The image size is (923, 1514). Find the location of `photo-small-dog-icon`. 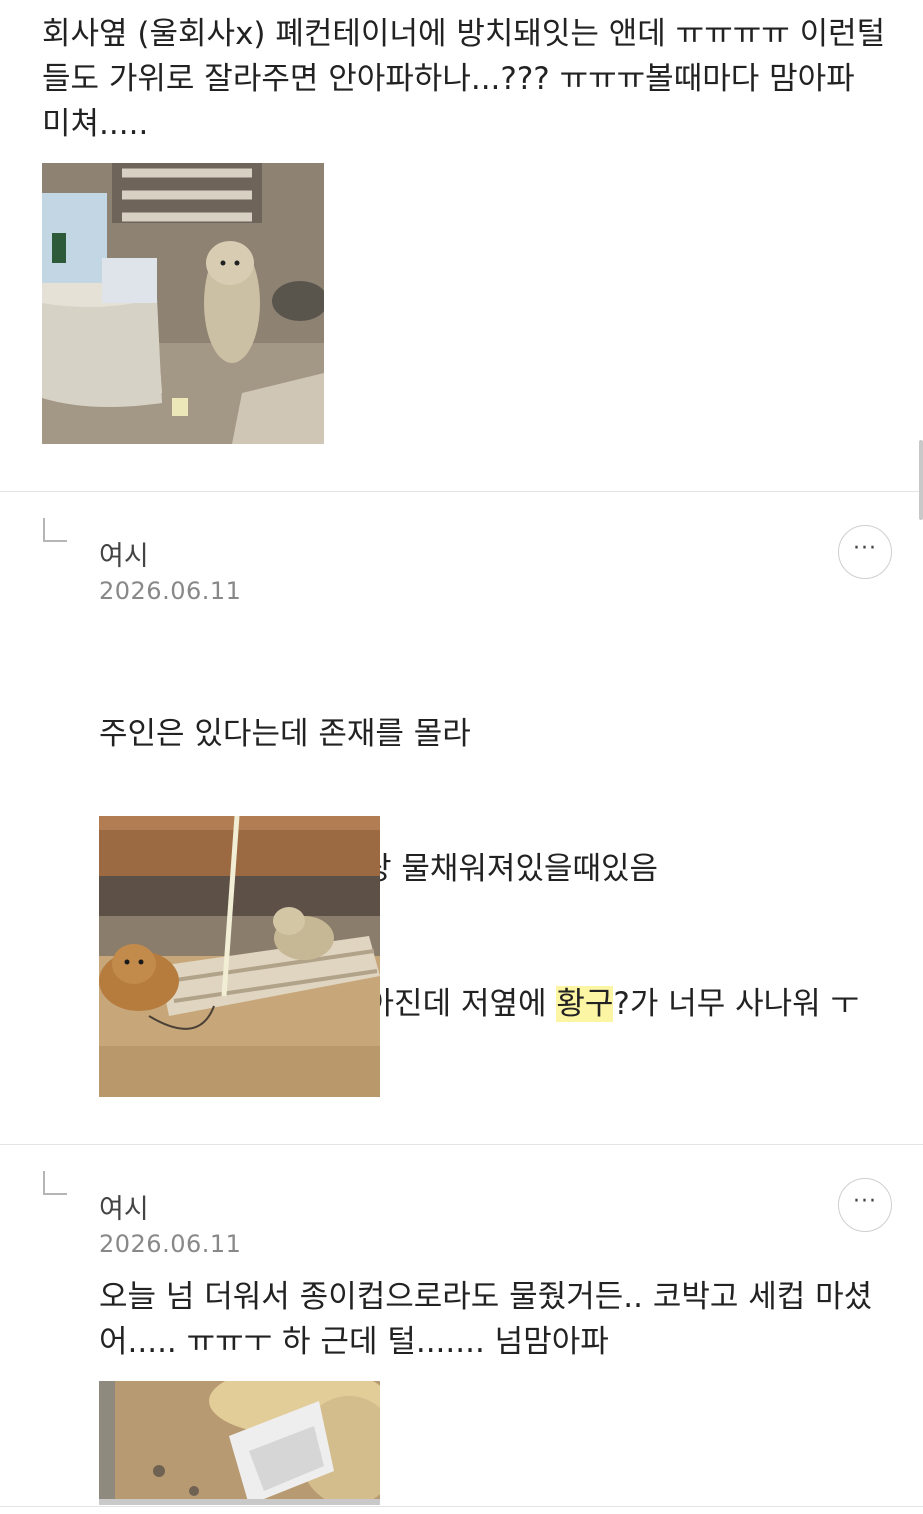

photo-small-dog-icon is located at coordinates (183, 303).